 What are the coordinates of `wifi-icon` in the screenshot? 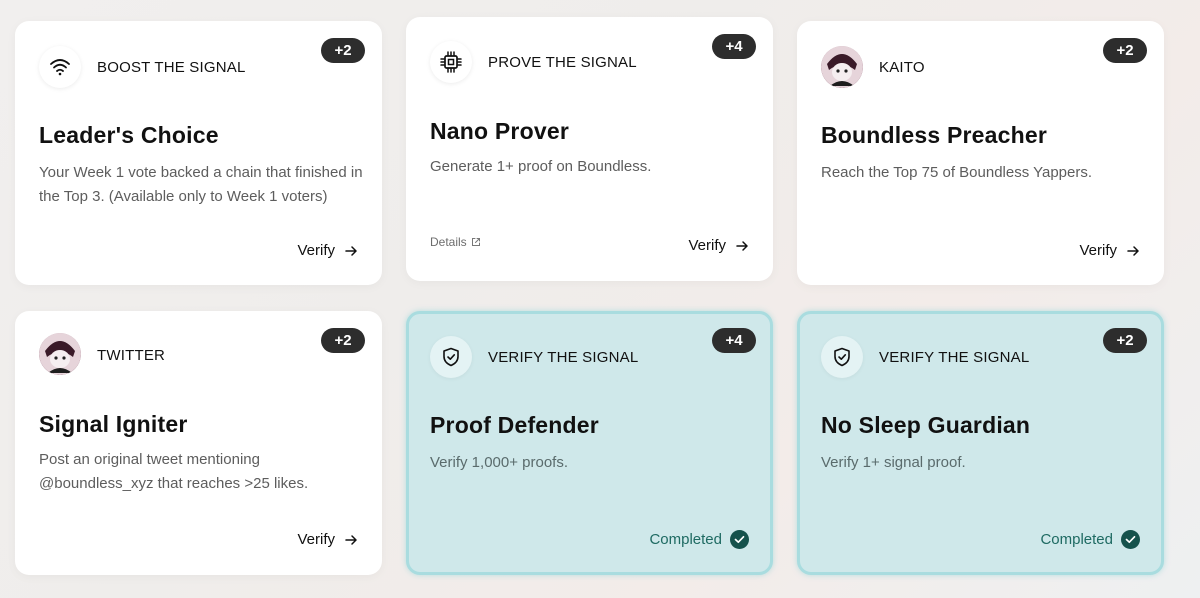 It's located at (60, 67).